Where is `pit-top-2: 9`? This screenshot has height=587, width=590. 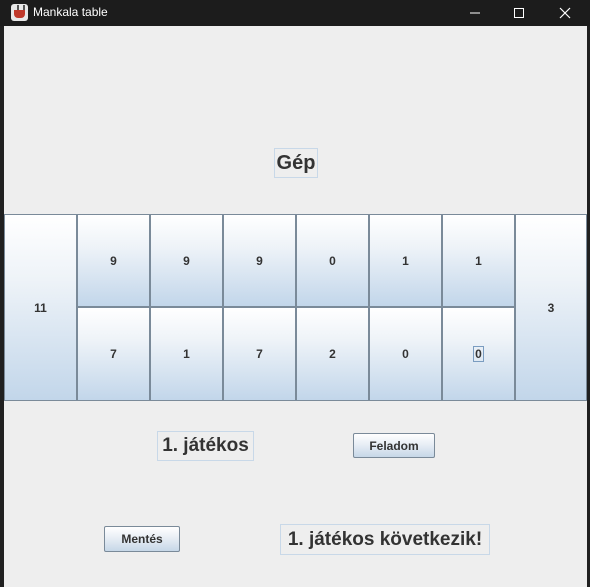 pit-top-2: 9 is located at coordinates (186, 260).